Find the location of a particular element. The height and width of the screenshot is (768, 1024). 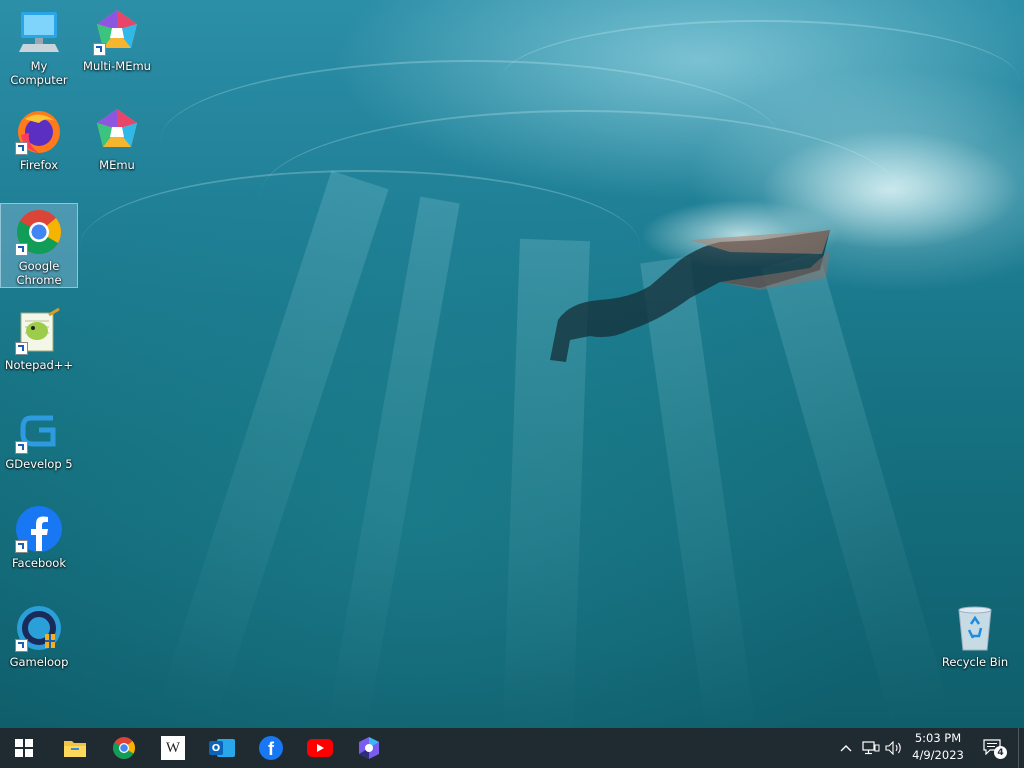

desktop-icon-label: Google Chrome is located at coordinates (39, 273).